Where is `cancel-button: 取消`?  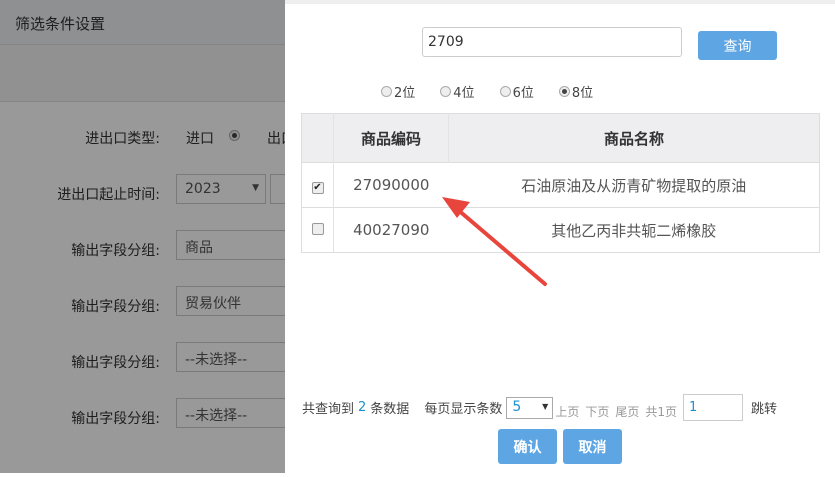 cancel-button: 取消 is located at coordinates (592, 446).